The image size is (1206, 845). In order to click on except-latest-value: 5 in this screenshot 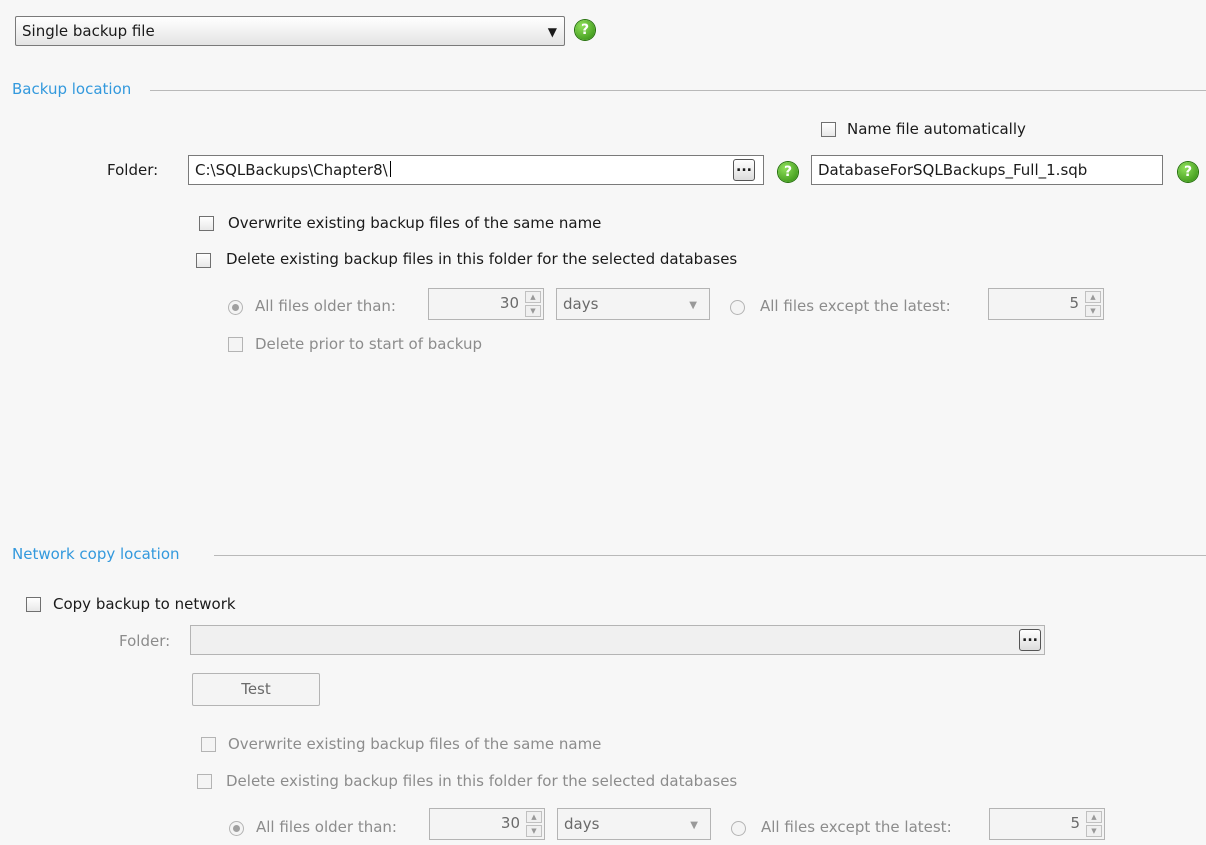, I will do `click(1074, 303)`.